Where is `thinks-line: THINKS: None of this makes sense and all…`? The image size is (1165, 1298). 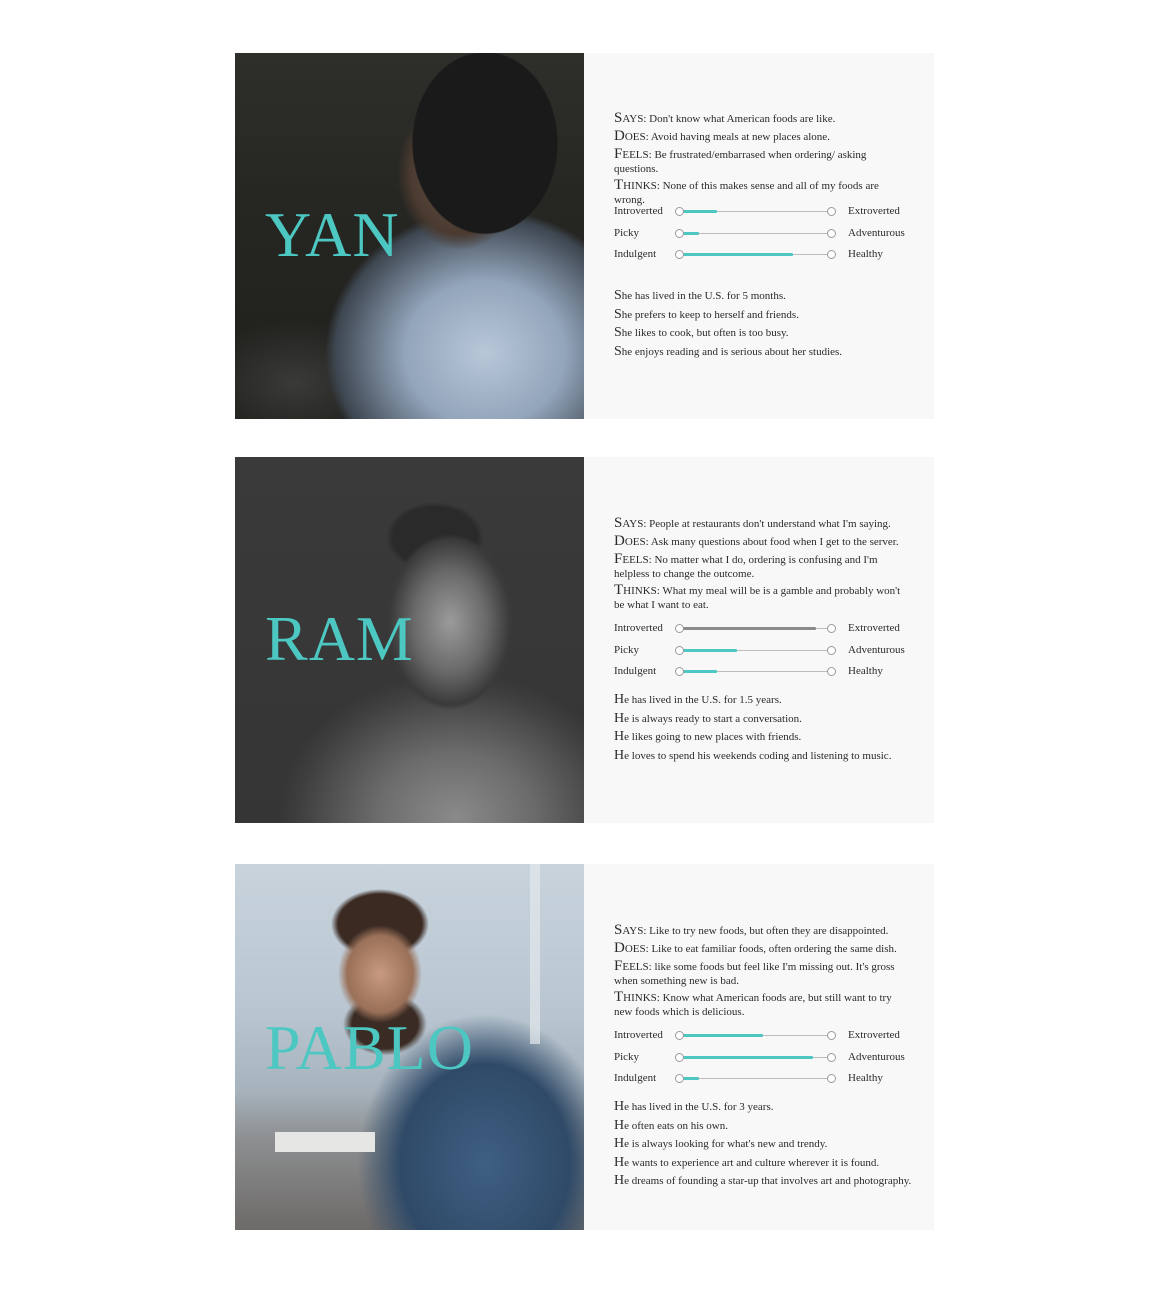 thinks-line: THINKS: None of this makes sense and all… is located at coordinates (746, 192).